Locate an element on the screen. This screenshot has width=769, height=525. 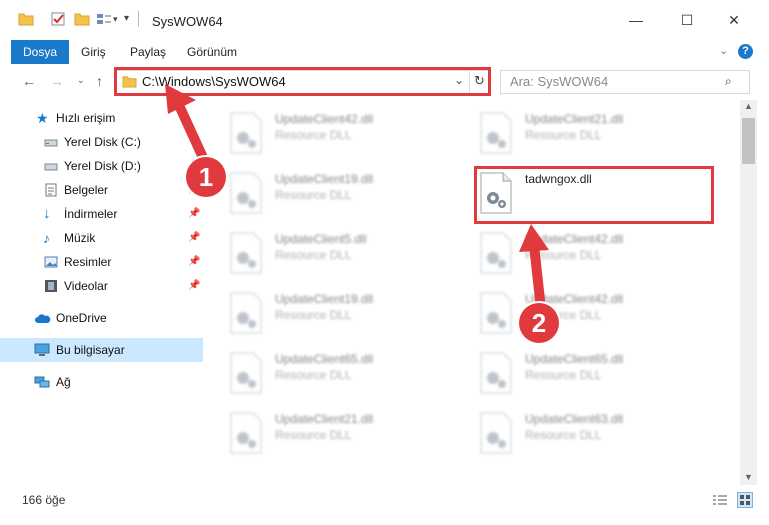
up-button: ↑ is located at coordinates (99, 81).